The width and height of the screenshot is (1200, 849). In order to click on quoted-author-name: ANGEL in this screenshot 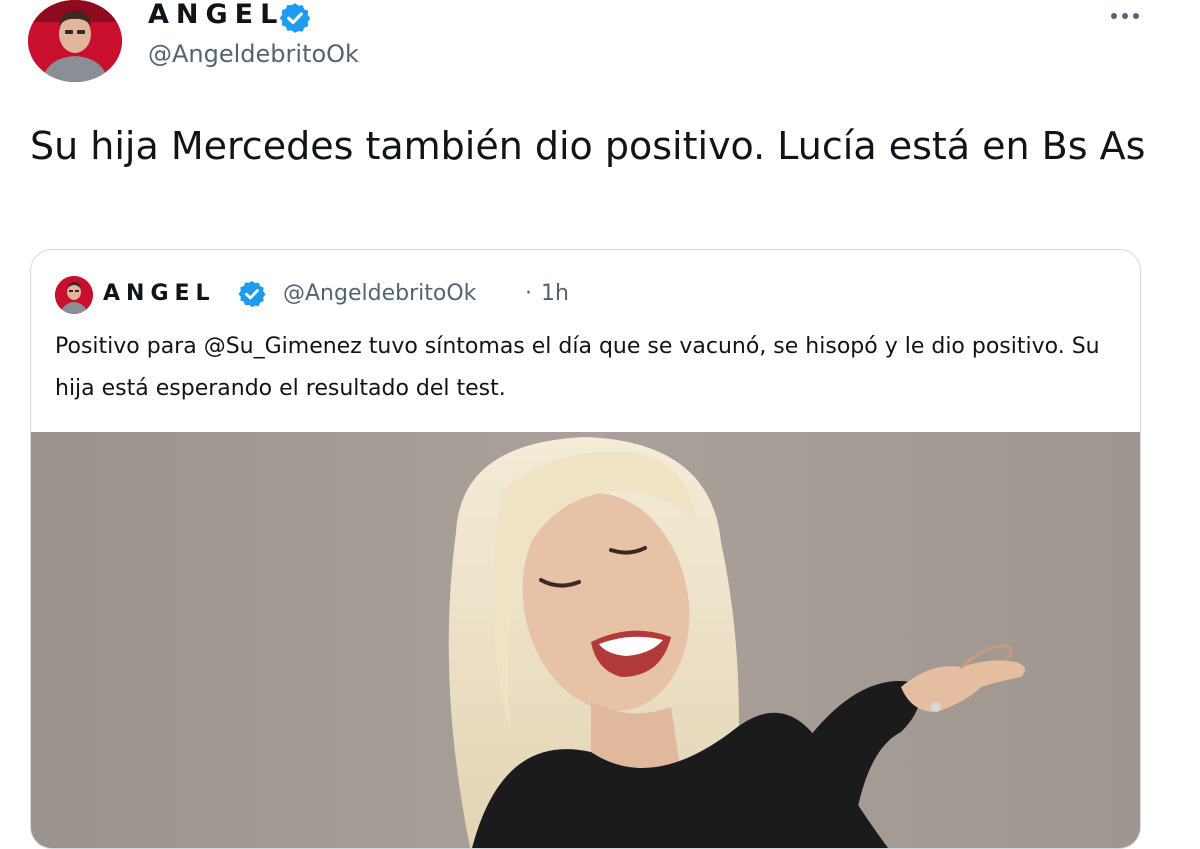, I will do `click(159, 294)`.